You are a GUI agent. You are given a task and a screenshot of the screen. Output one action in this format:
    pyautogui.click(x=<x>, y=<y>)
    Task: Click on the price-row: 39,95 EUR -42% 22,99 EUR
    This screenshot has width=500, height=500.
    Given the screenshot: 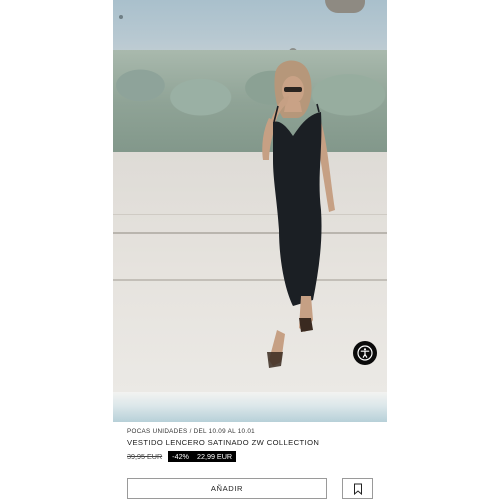 What is the action you would take?
    pyautogui.click(x=182, y=456)
    